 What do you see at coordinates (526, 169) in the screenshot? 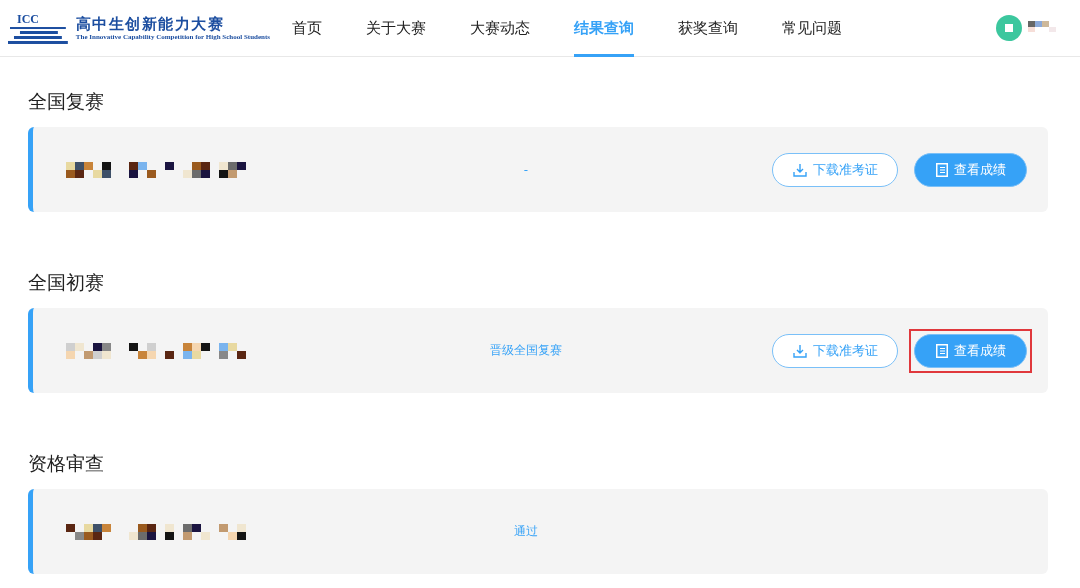
I see `status-text: -` at bounding box center [526, 169].